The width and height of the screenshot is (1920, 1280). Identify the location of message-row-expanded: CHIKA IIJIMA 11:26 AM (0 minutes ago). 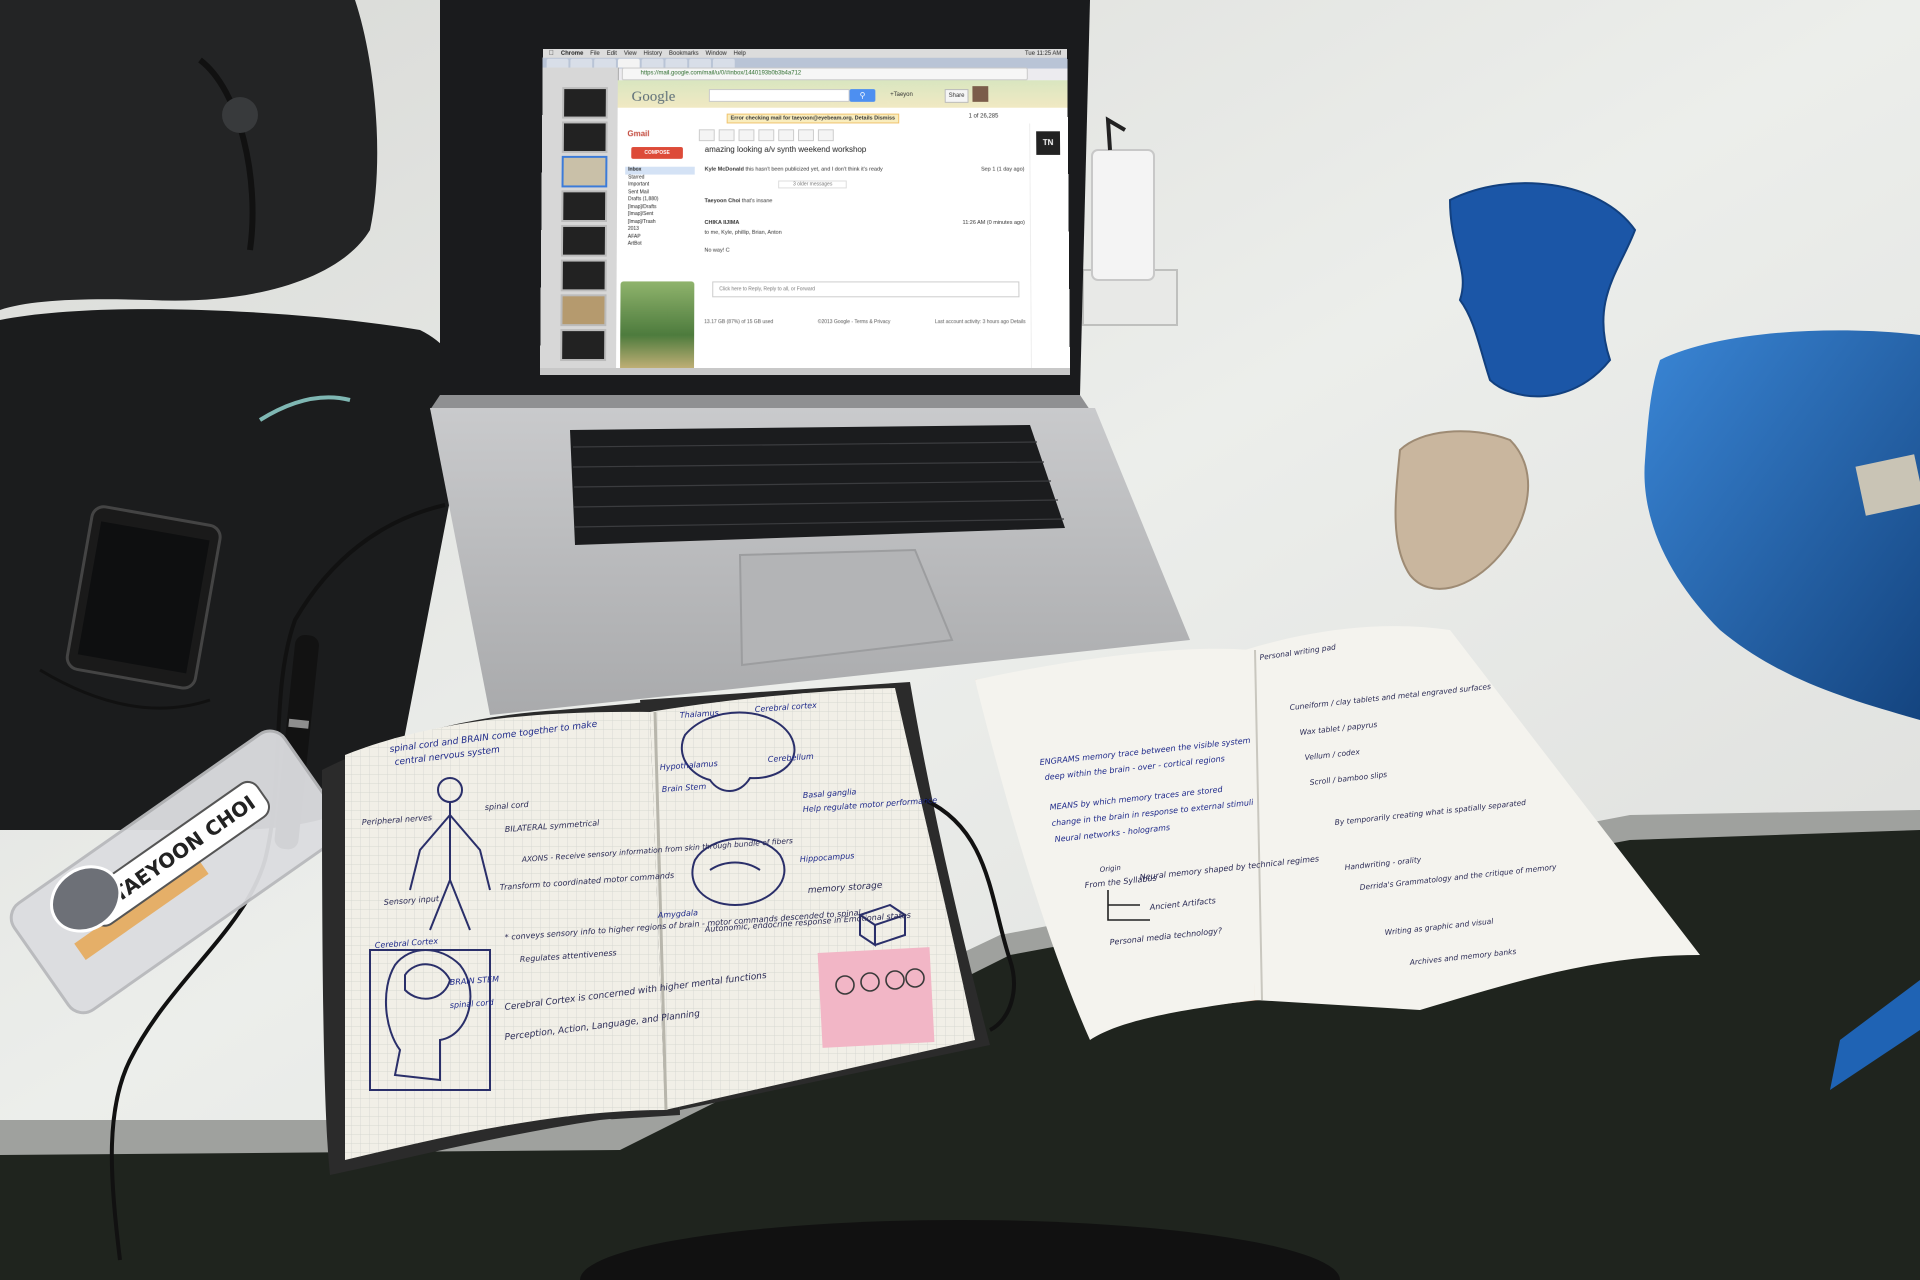
(864, 223).